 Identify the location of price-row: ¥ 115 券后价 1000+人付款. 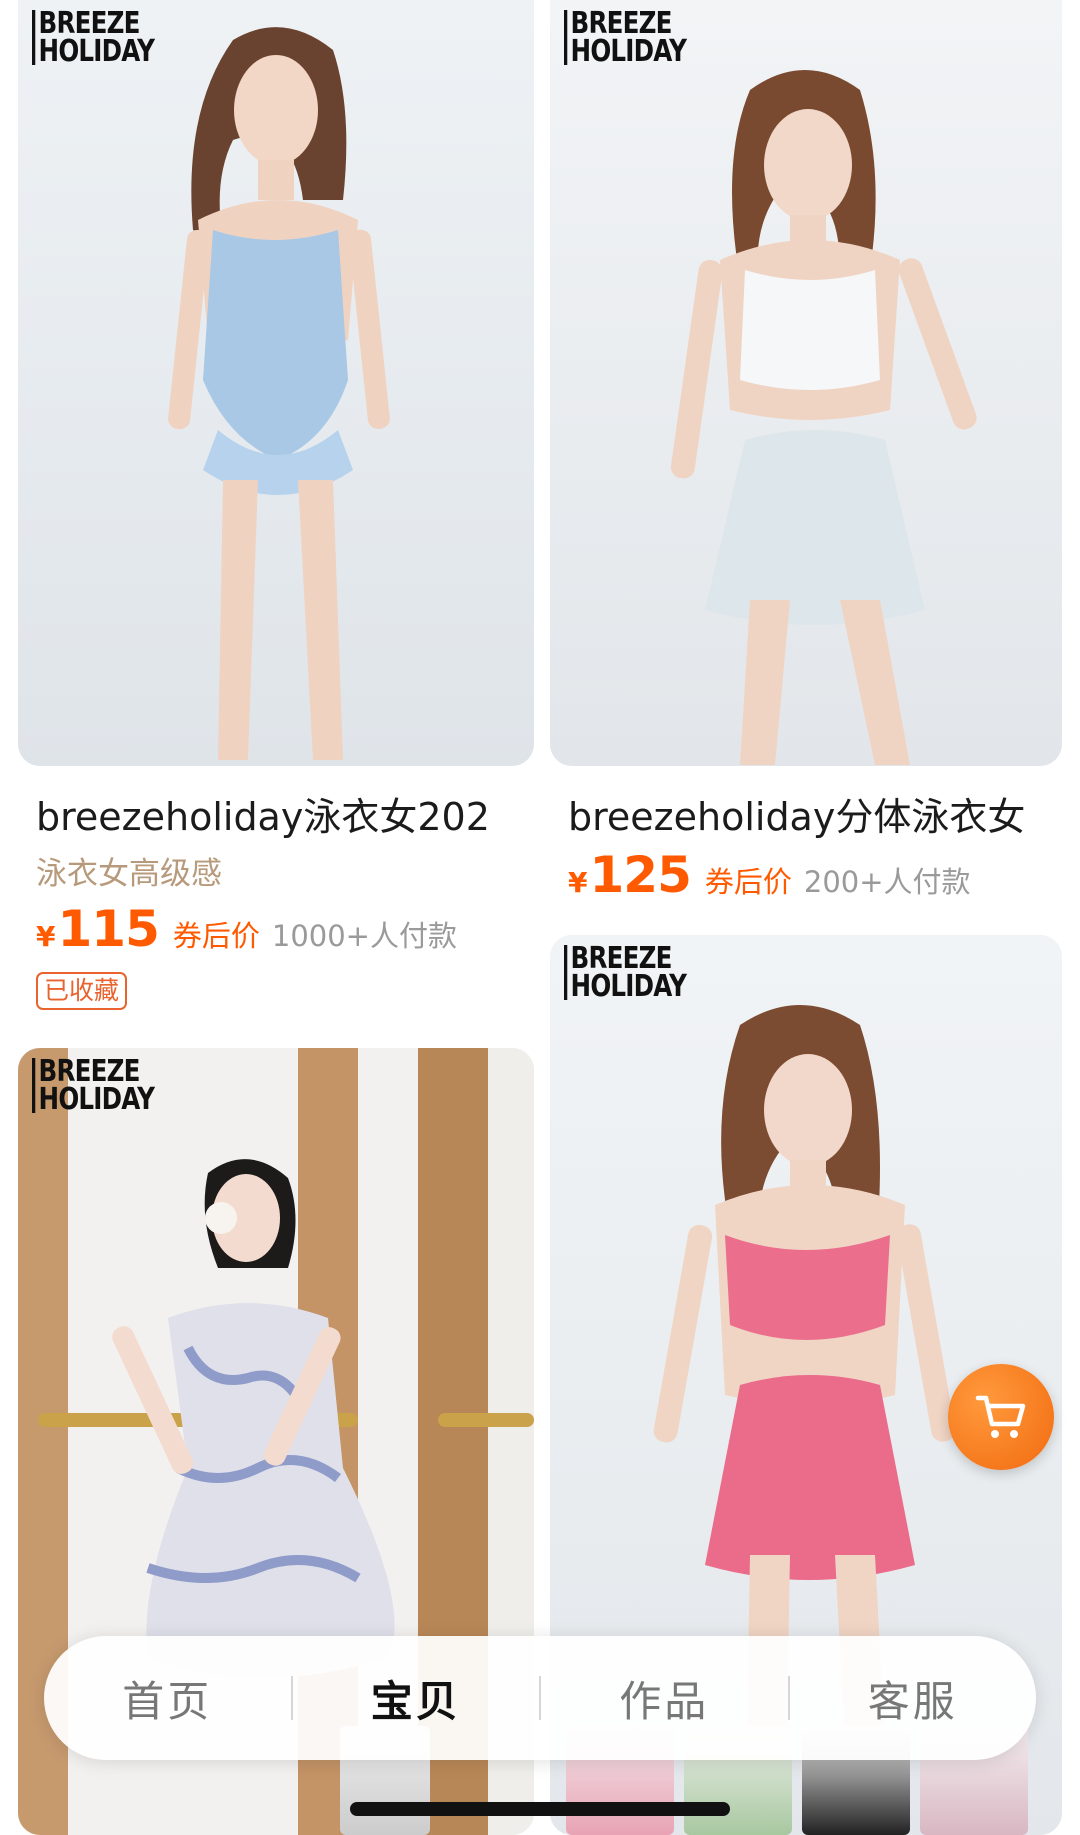
(246, 929).